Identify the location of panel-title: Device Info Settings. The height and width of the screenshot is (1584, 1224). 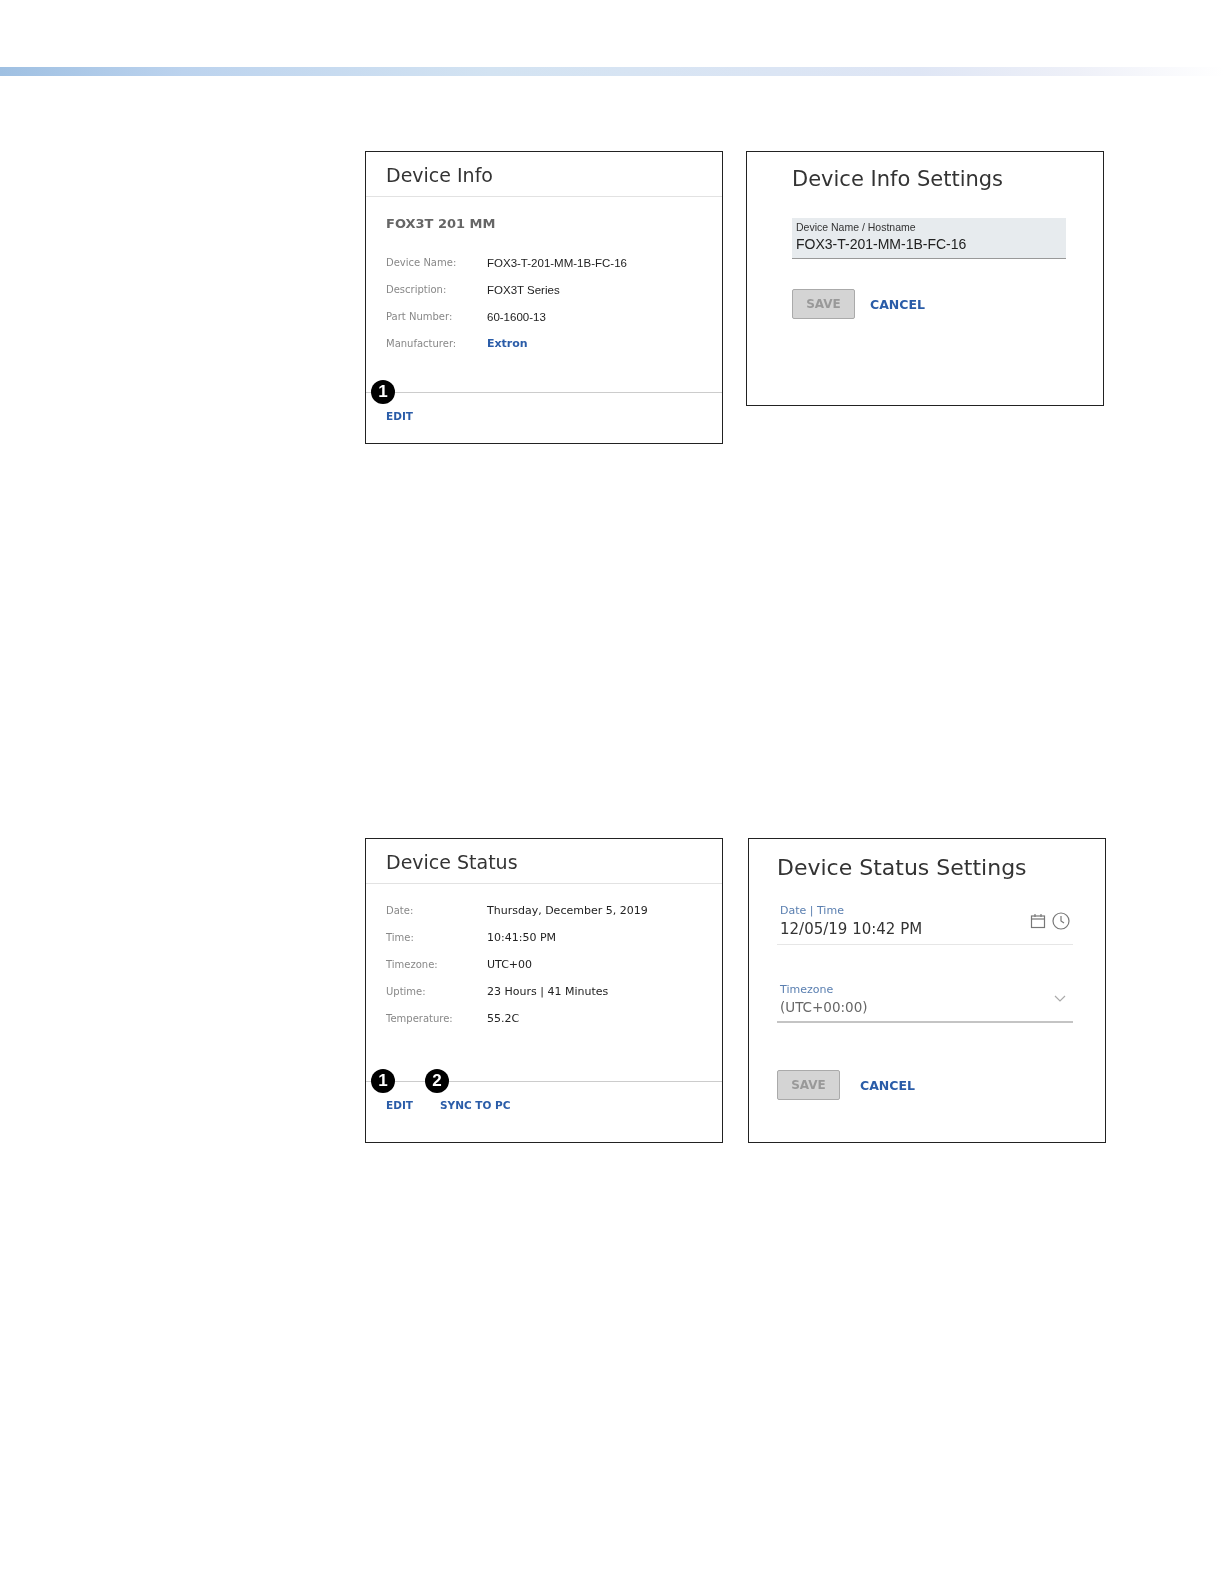
(898, 179).